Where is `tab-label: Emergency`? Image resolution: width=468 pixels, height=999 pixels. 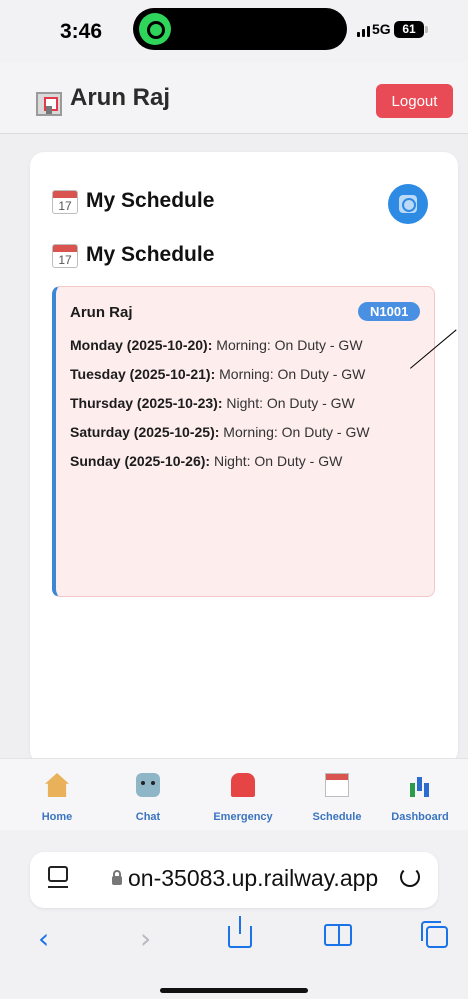
tab-label: Emergency is located at coordinates (243, 817).